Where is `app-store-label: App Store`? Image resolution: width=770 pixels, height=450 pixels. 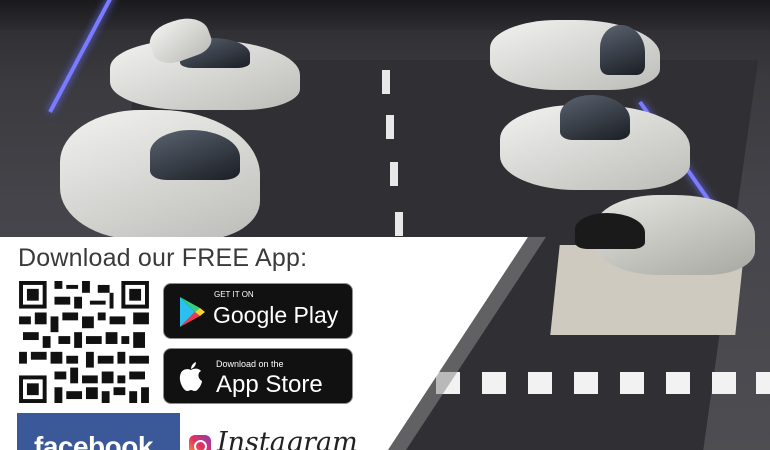
app-store-label: App Store is located at coordinates (269, 384).